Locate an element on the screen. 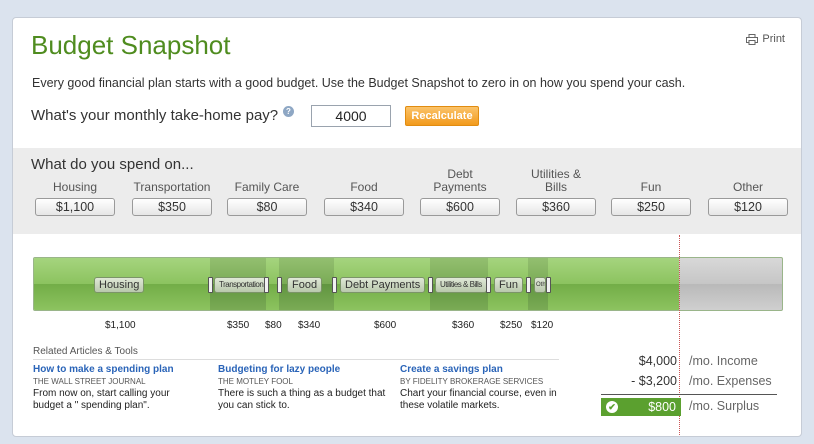 The image size is (814, 444). expenses-label: /mo. Expenses is located at coordinates (730, 381).